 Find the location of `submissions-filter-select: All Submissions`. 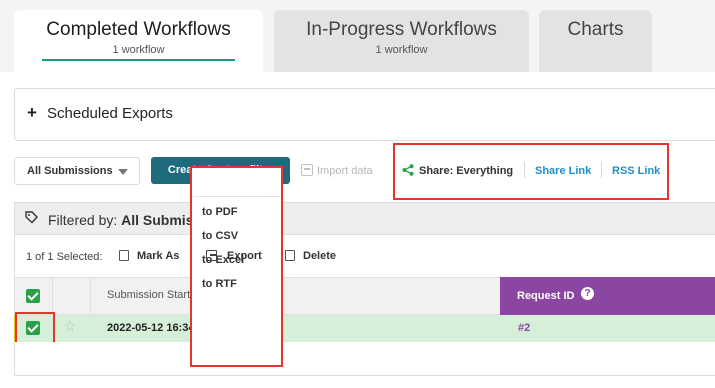

submissions-filter-select: All Submissions is located at coordinates (77, 171).